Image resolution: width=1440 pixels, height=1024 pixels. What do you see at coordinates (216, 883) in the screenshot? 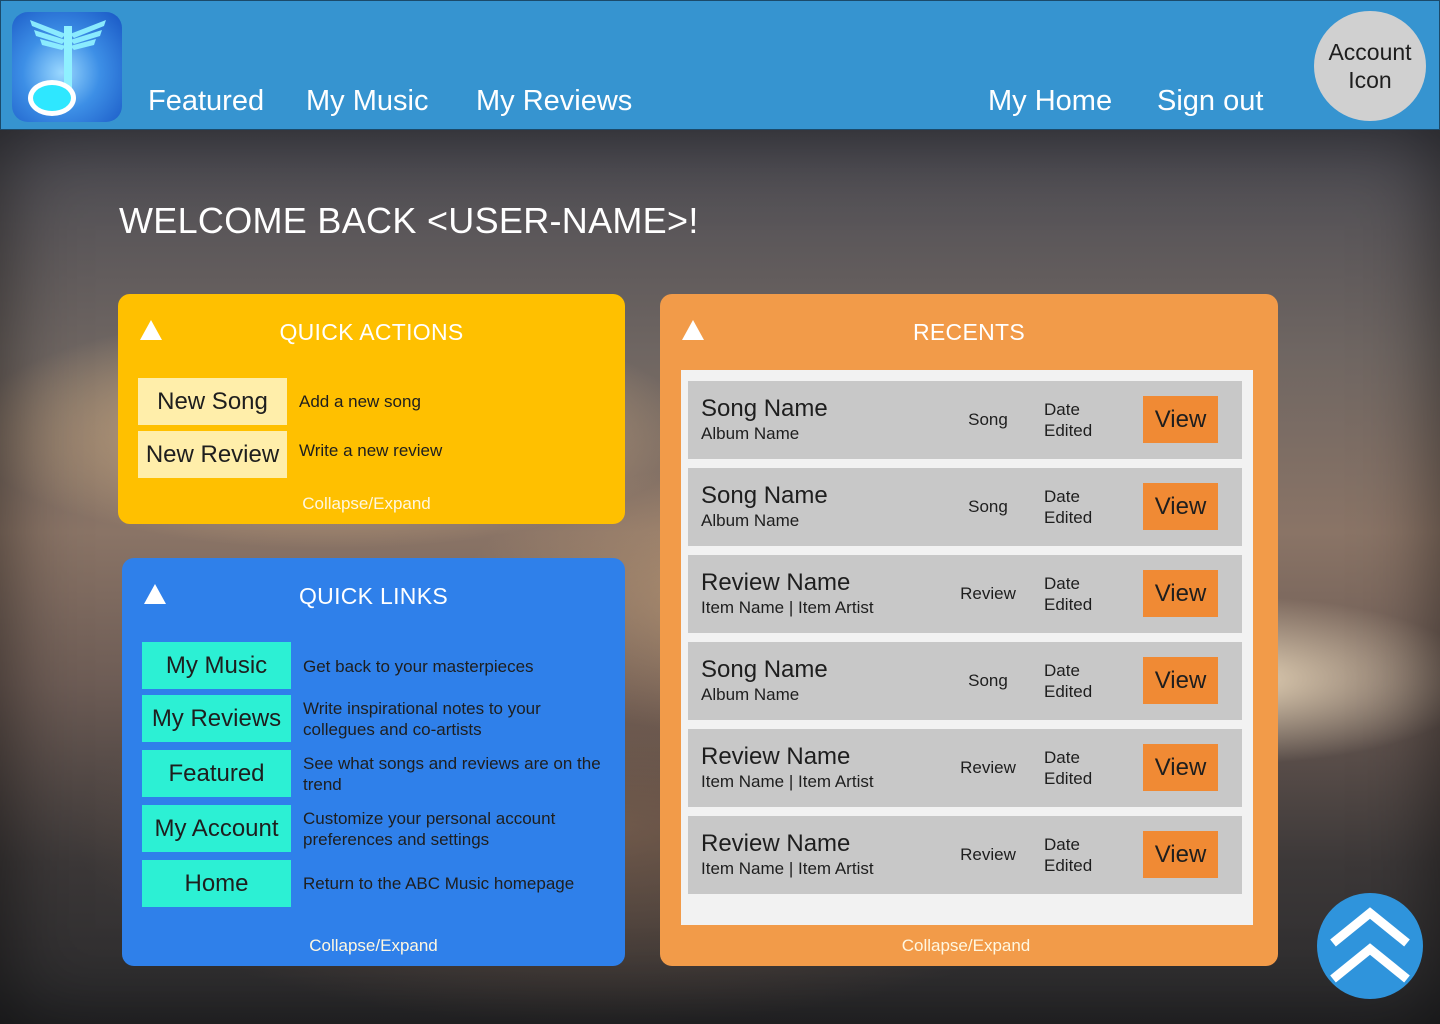
I see `quick-link-home: Home` at bounding box center [216, 883].